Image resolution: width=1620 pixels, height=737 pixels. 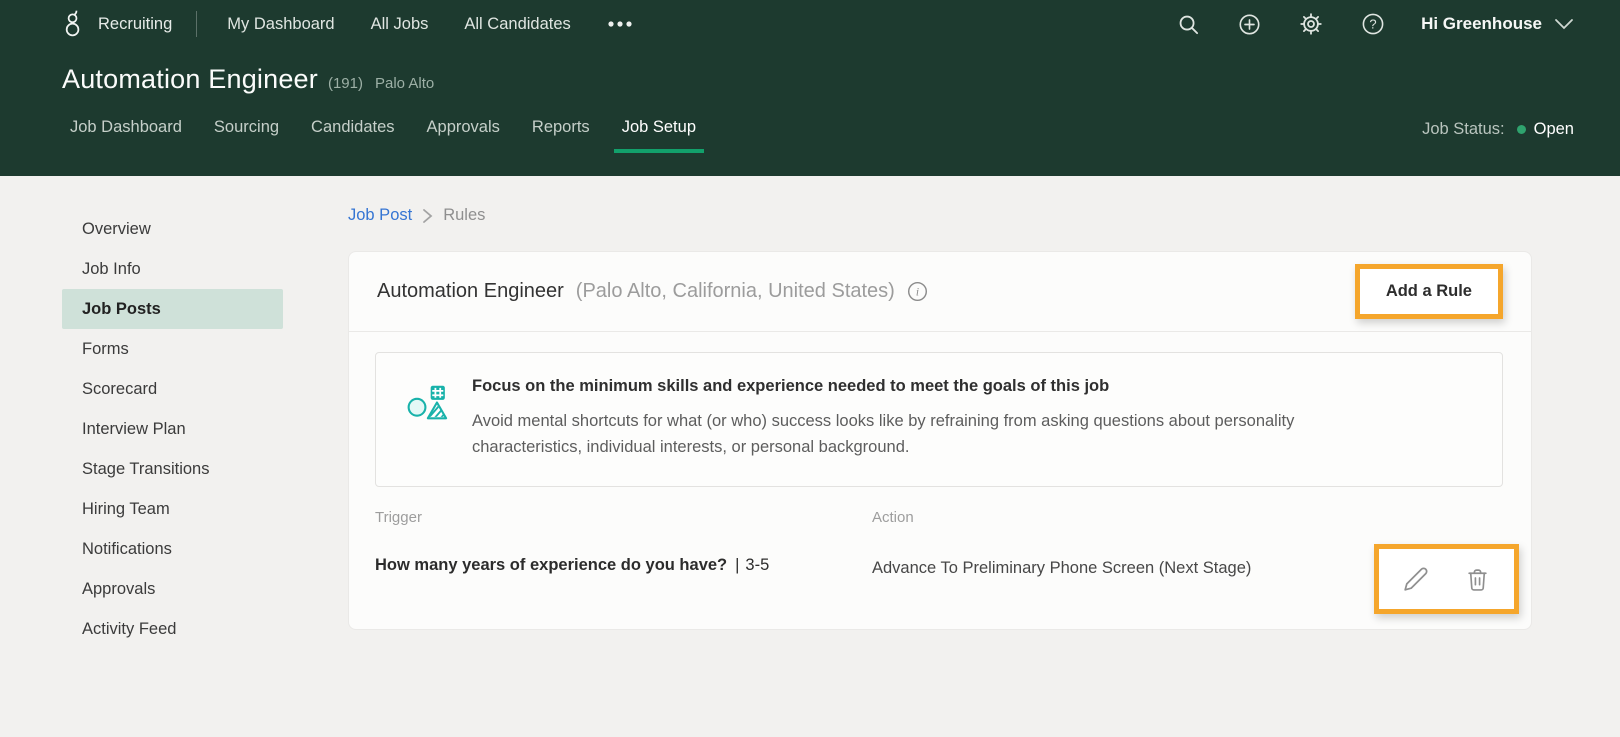 I want to click on shapes-diversity-icon, so click(x=427, y=402).